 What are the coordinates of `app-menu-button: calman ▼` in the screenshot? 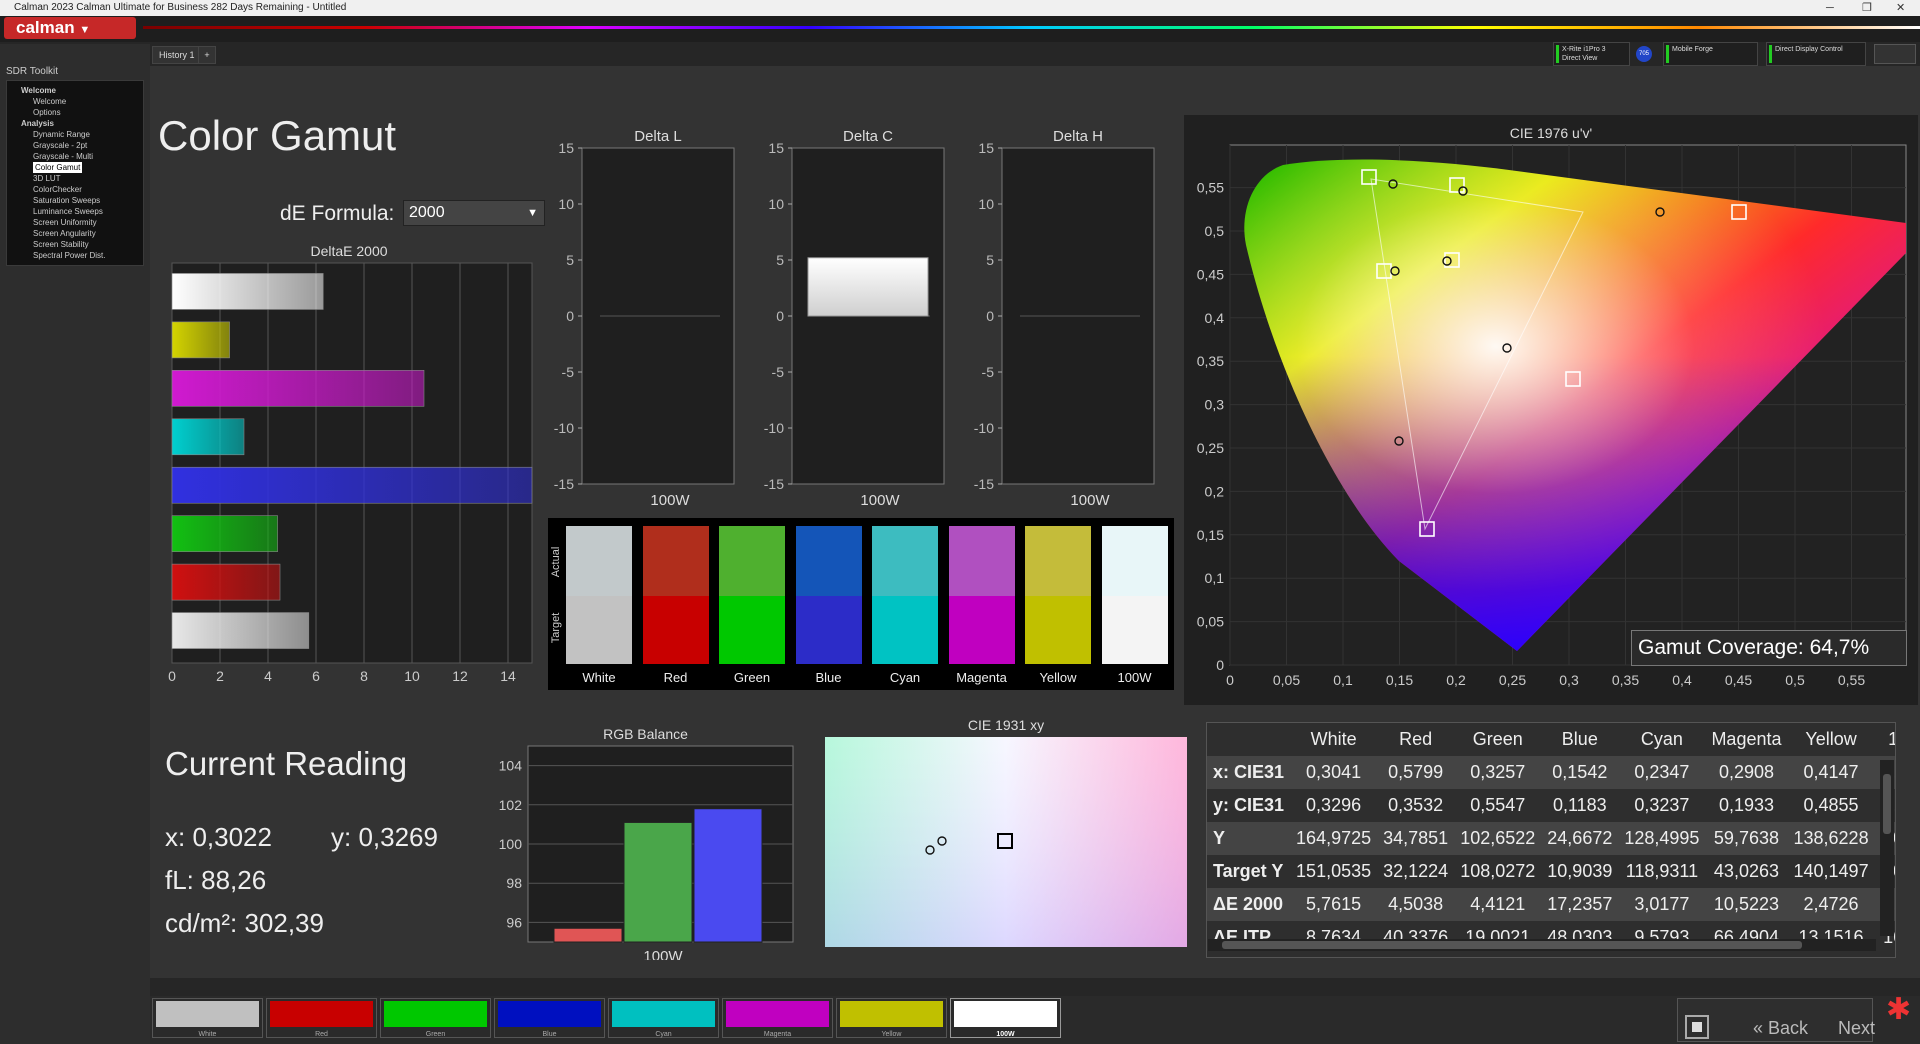 It's located at (70, 28).